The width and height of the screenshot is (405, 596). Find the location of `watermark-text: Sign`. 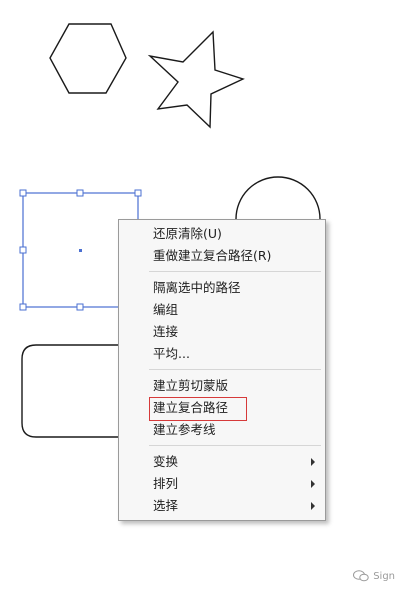

watermark-text: Sign is located at coordinates (384, 576).